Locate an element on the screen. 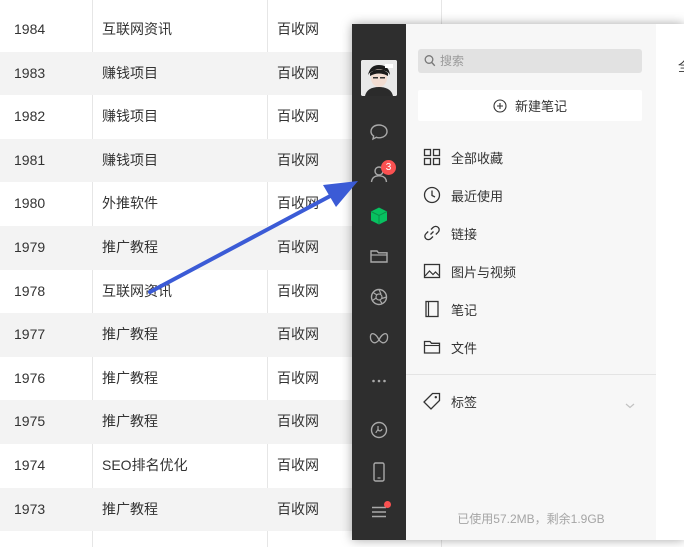  menu-item-files: 文件 is located at coordinates (449, 347).